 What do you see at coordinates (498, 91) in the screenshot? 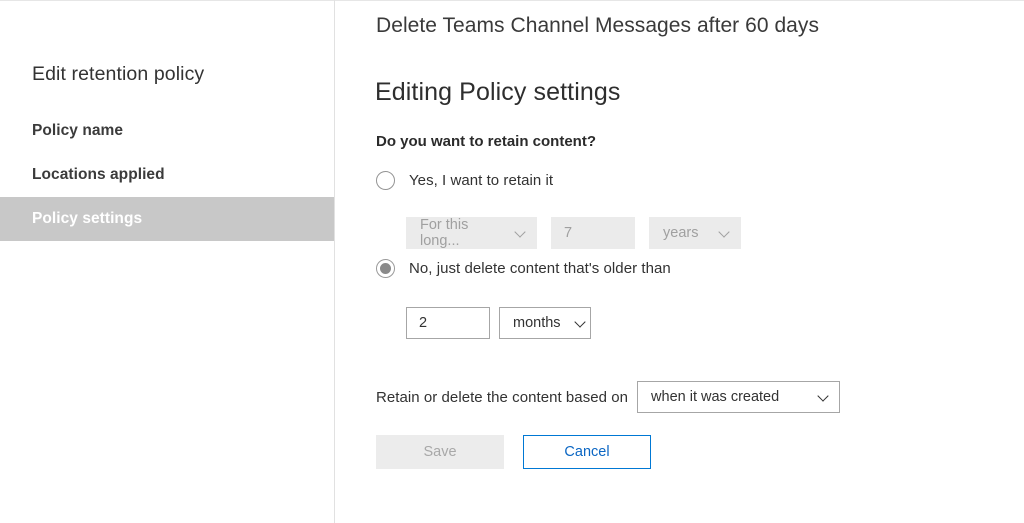
I see `page-title: Editing Policy settings` at bounding box center [498, 91].